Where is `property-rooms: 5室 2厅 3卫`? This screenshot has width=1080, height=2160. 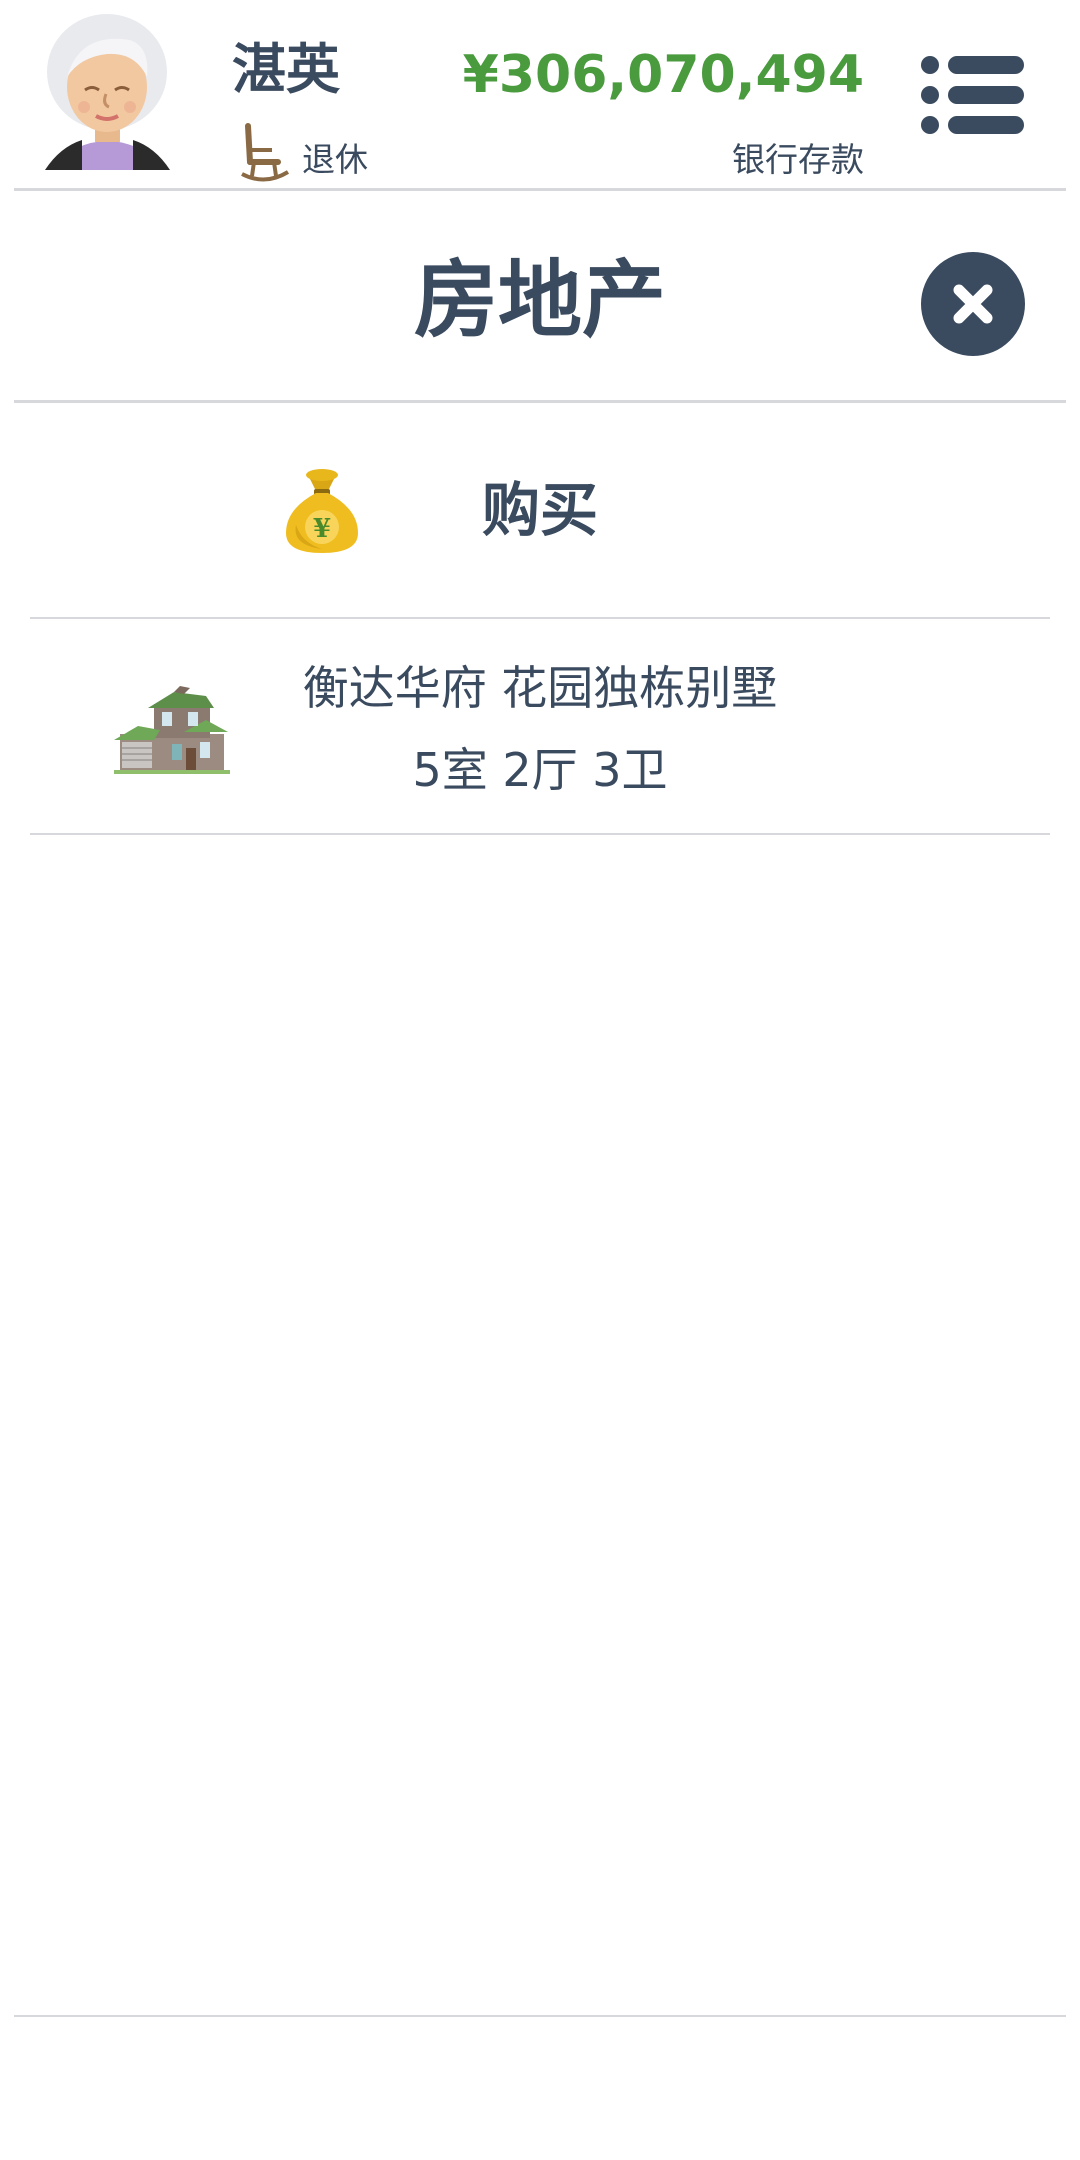
property-rooms: 5室 2厅 3卫 is located at coordinates (540, 770).